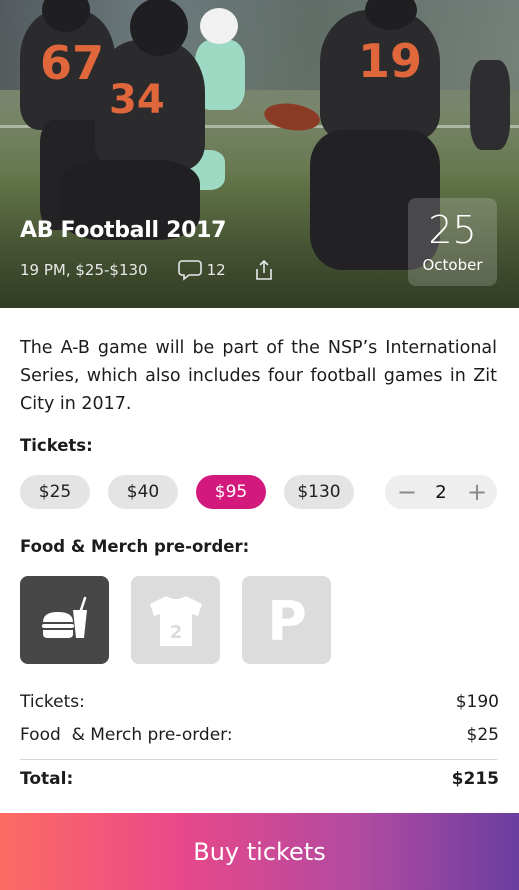  What do you see at coordinates (259, 735) in the screenshot?
I see `summary-merch-row: Food & Merch pre-order: $25` at bounding box center [259, 735].